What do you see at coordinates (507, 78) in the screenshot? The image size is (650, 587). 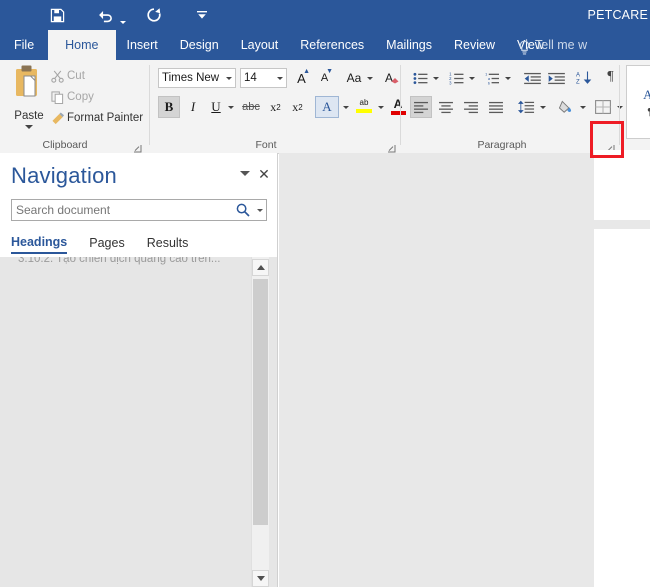 I see `multilevel-list-caret-icon` at bounding box center [507, 78].